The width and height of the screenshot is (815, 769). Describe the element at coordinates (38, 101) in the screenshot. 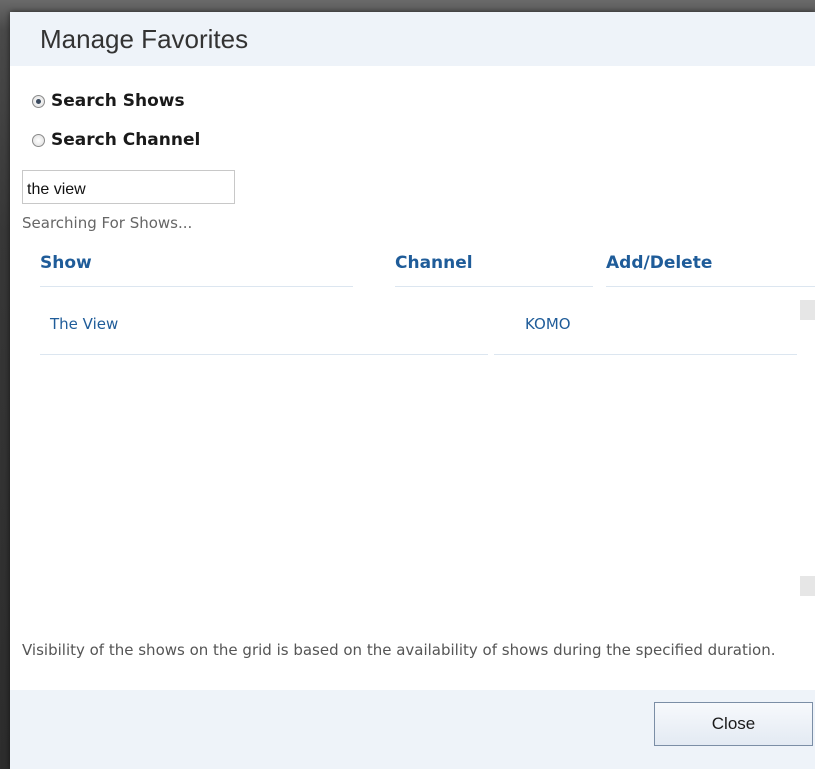

I see `search-shows-radio` at that location.